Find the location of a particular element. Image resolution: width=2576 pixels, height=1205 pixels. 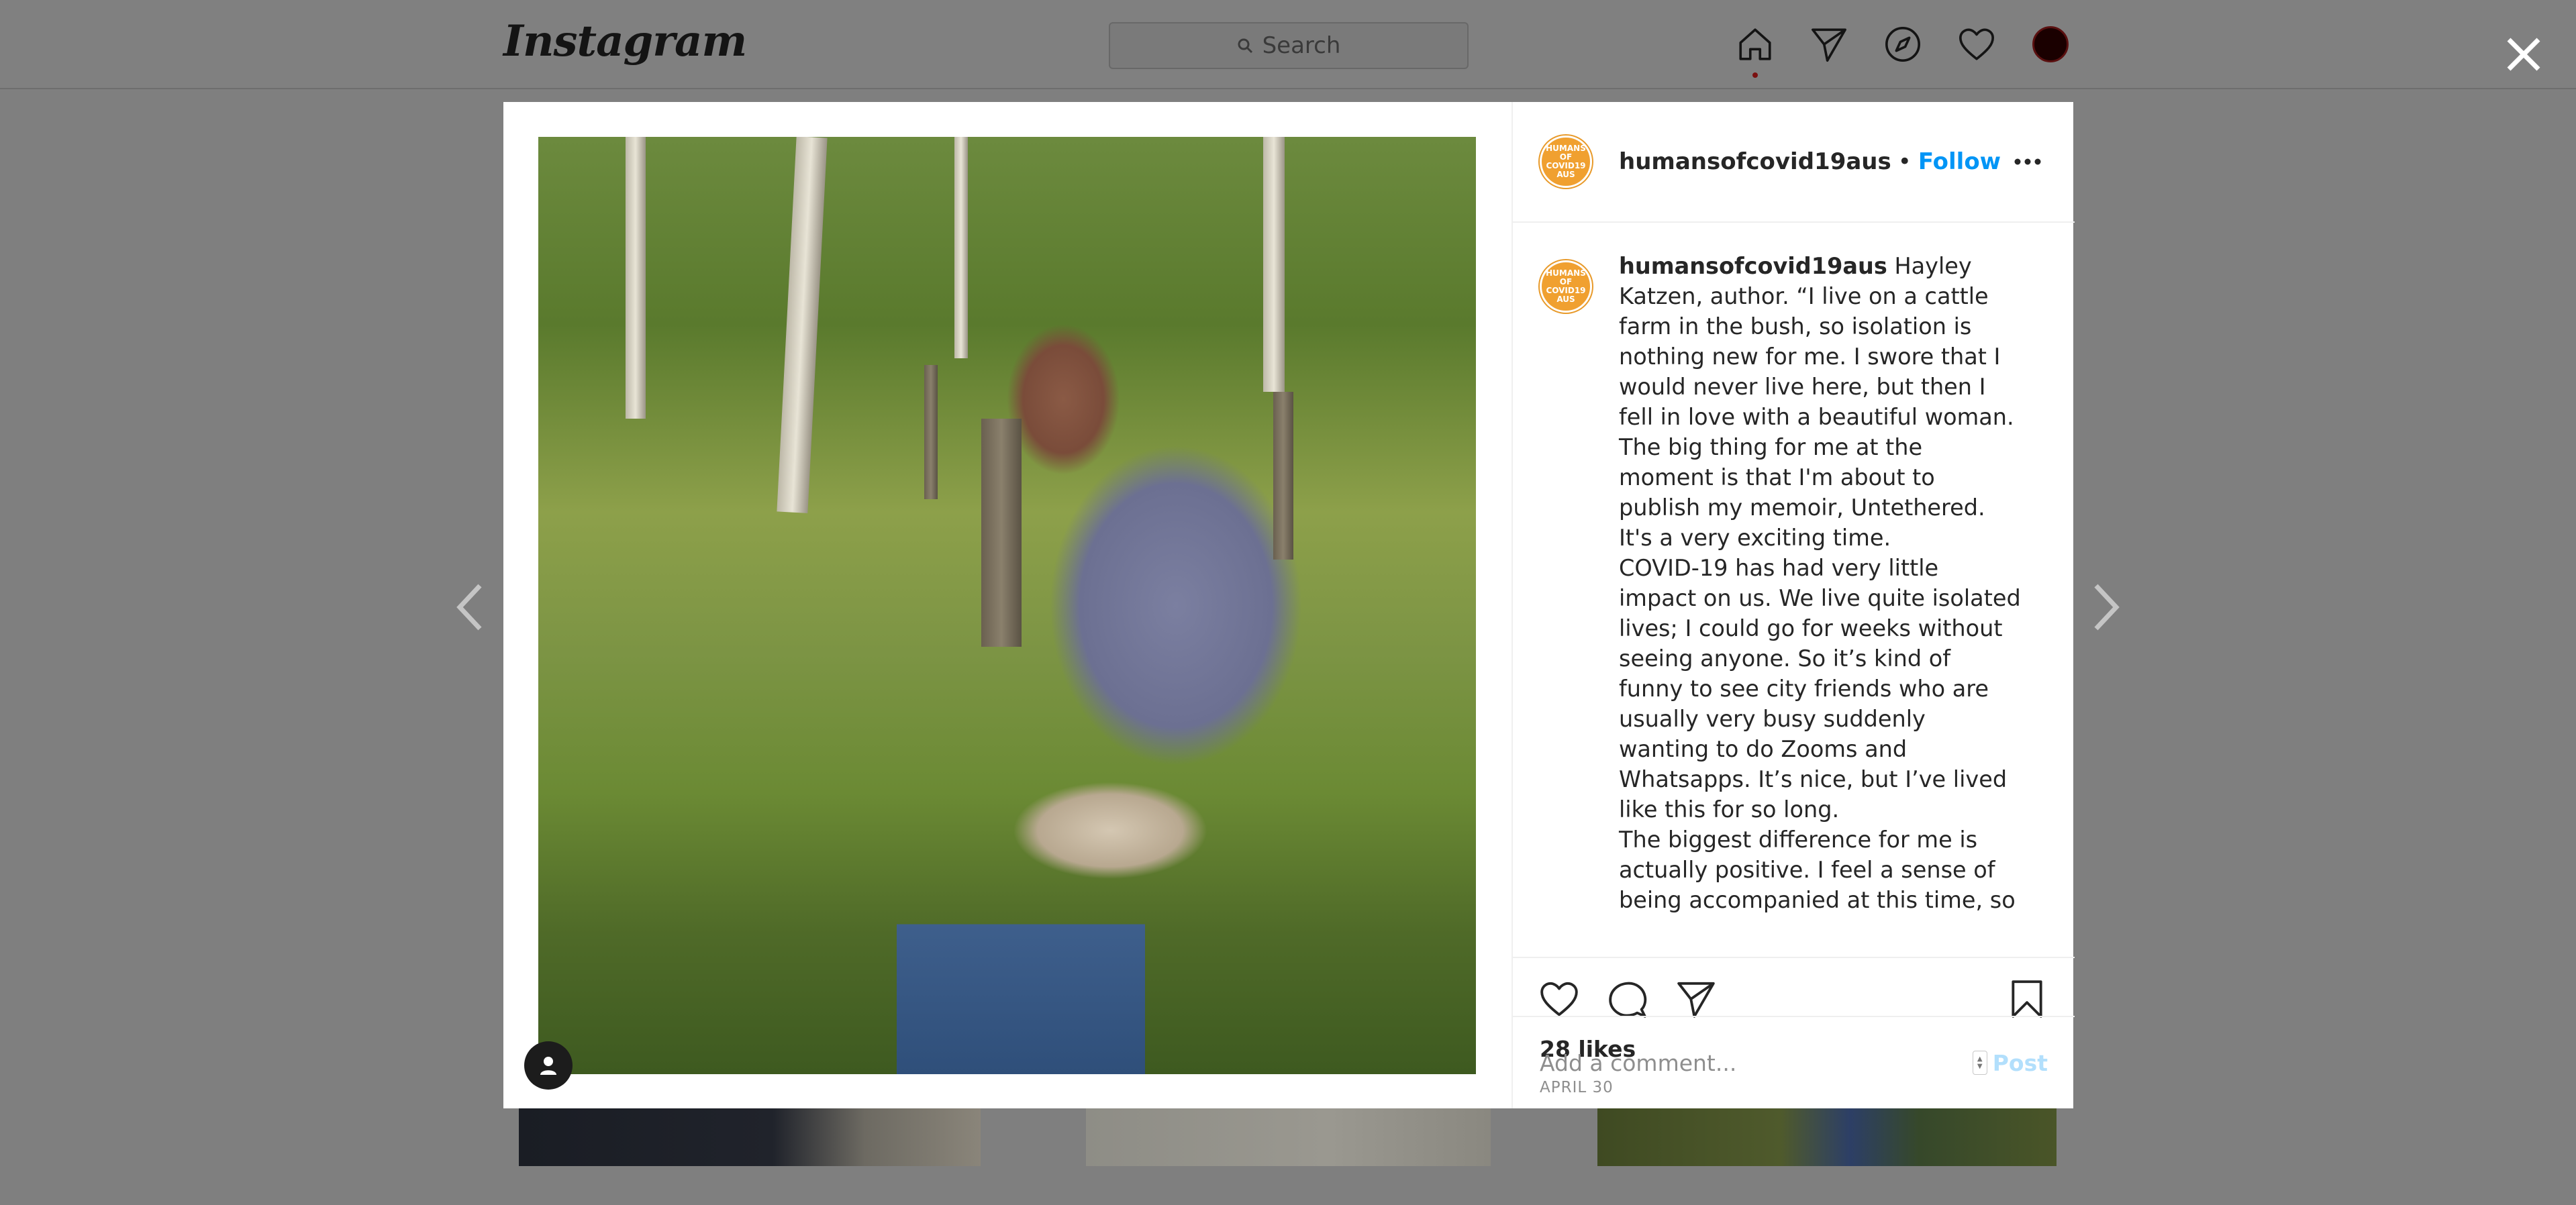

like-heart-icon is located at coordinates (1559, 999).